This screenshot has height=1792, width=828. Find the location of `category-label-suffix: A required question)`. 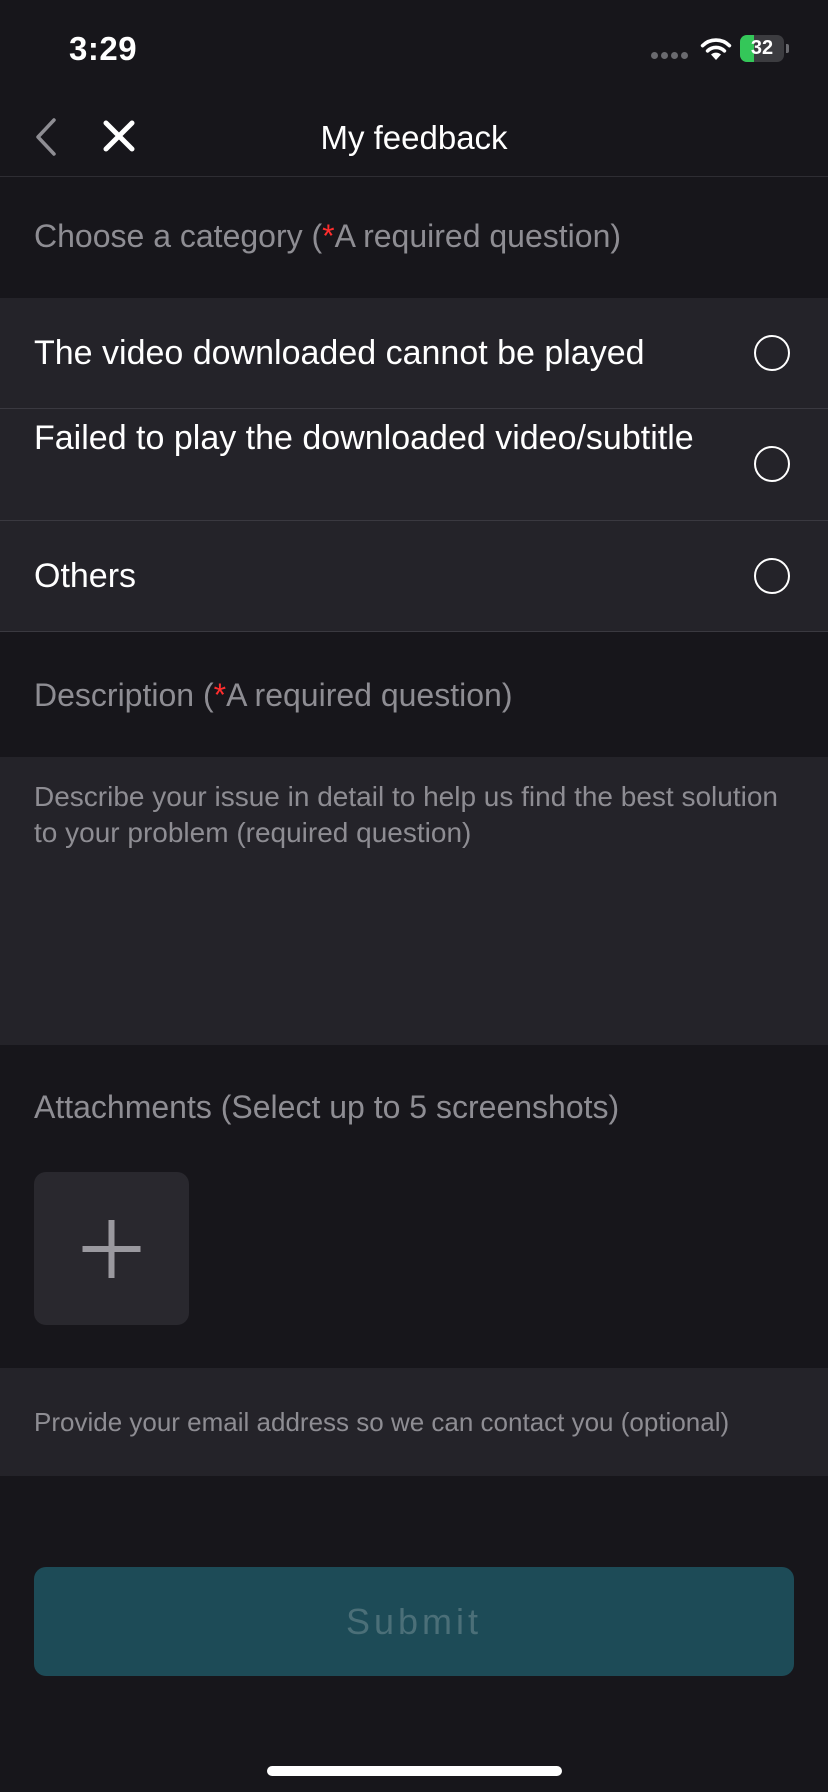

category-label-suffix: A required question) is located at coordinates (478, 236).